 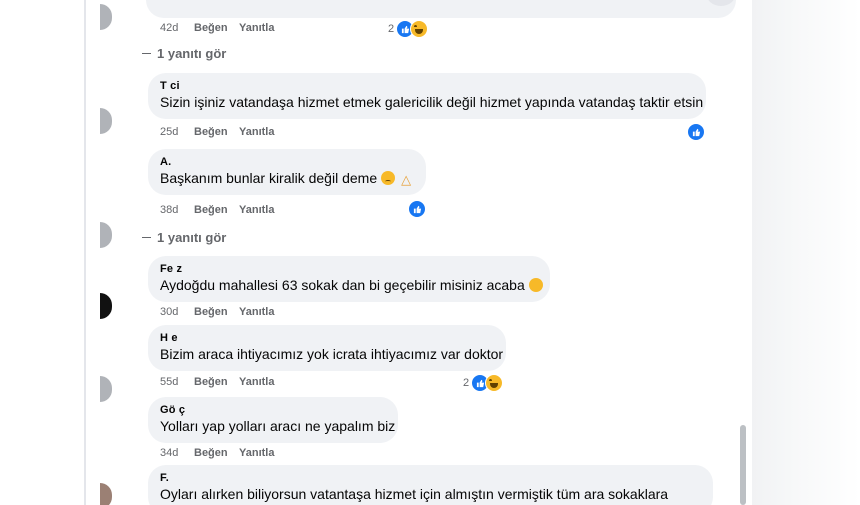 I want to click on comment-text: Yolları yap yolları aracı ne yapalım biz, so click(x=278, y=426).